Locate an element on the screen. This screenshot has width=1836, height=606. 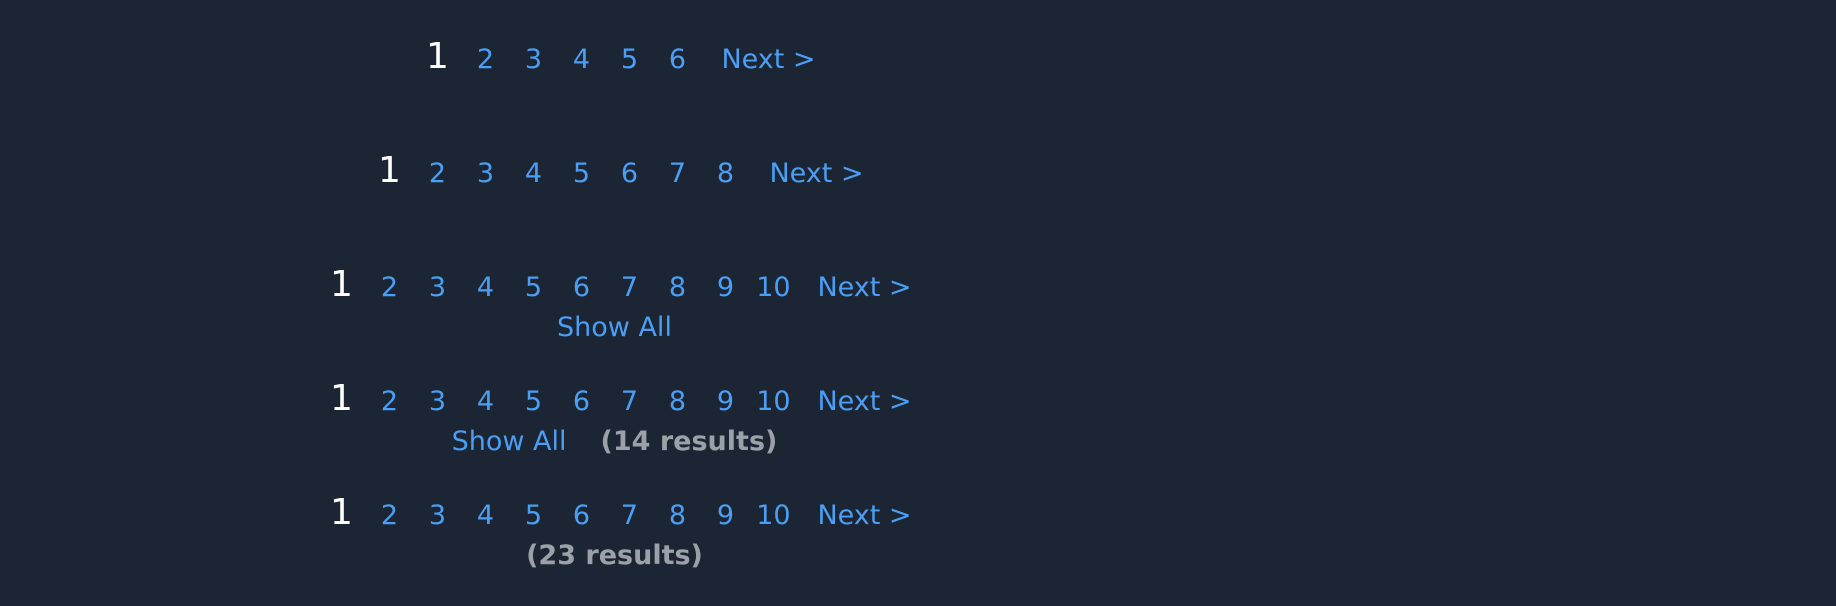
pager-row: 1 2 3 4 5 6 7 8 Next > is located at coordinates (614, 171).